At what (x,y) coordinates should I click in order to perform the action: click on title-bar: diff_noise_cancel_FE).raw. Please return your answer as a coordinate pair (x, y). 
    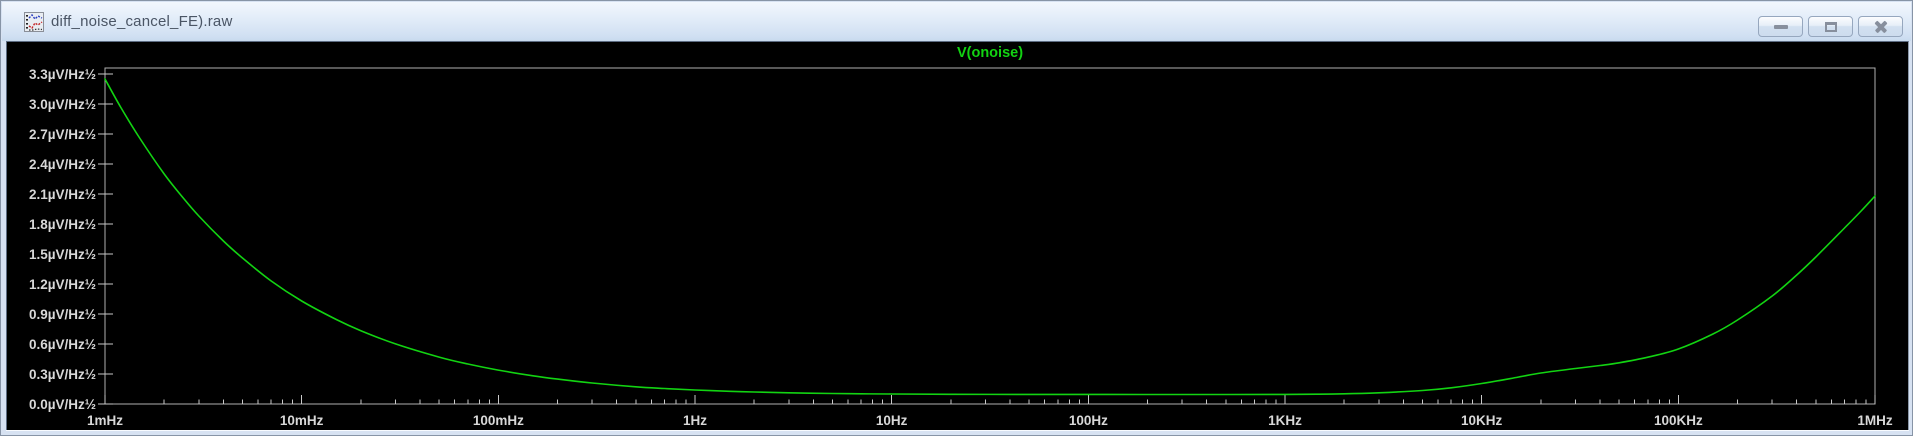
    Looking at the image, I should click on (956, 21).